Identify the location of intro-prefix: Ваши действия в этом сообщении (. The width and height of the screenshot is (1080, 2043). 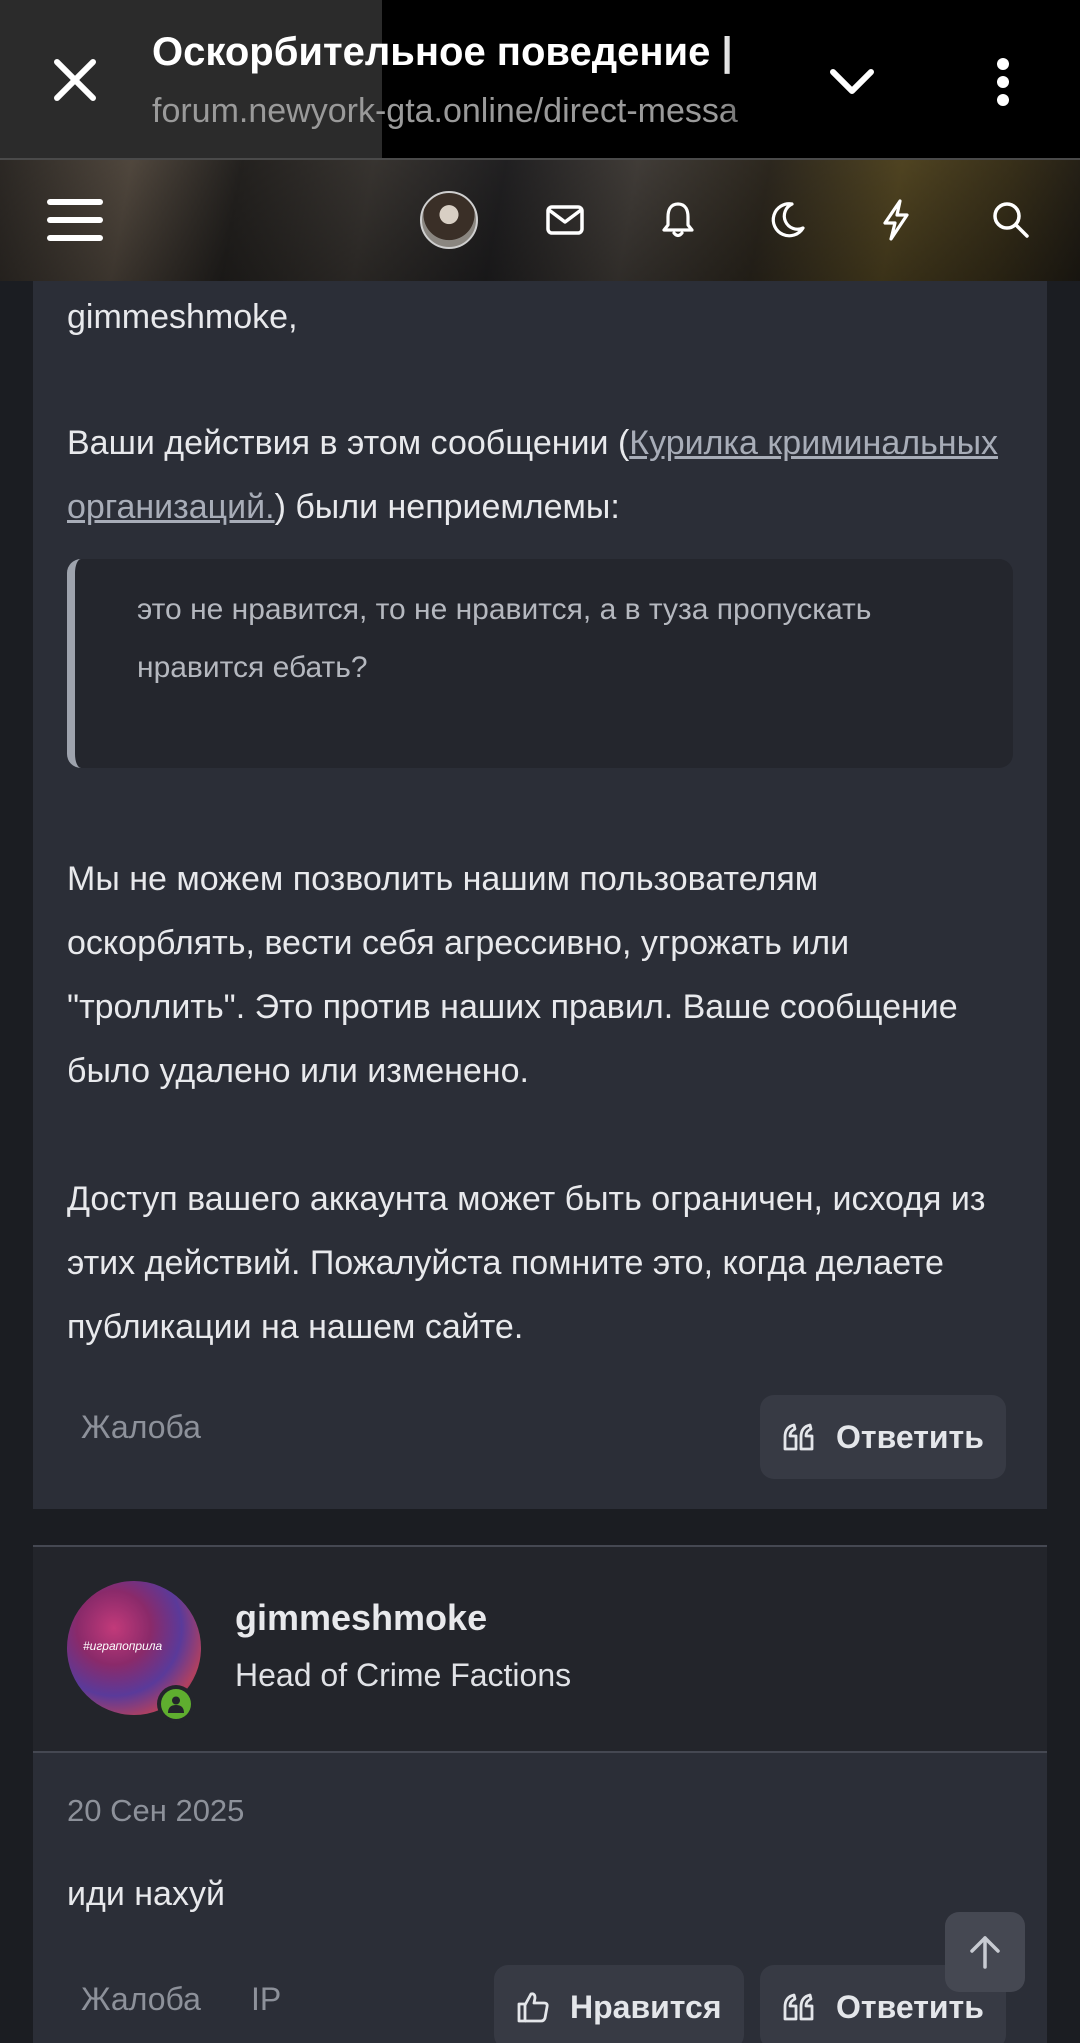
(348, 443).